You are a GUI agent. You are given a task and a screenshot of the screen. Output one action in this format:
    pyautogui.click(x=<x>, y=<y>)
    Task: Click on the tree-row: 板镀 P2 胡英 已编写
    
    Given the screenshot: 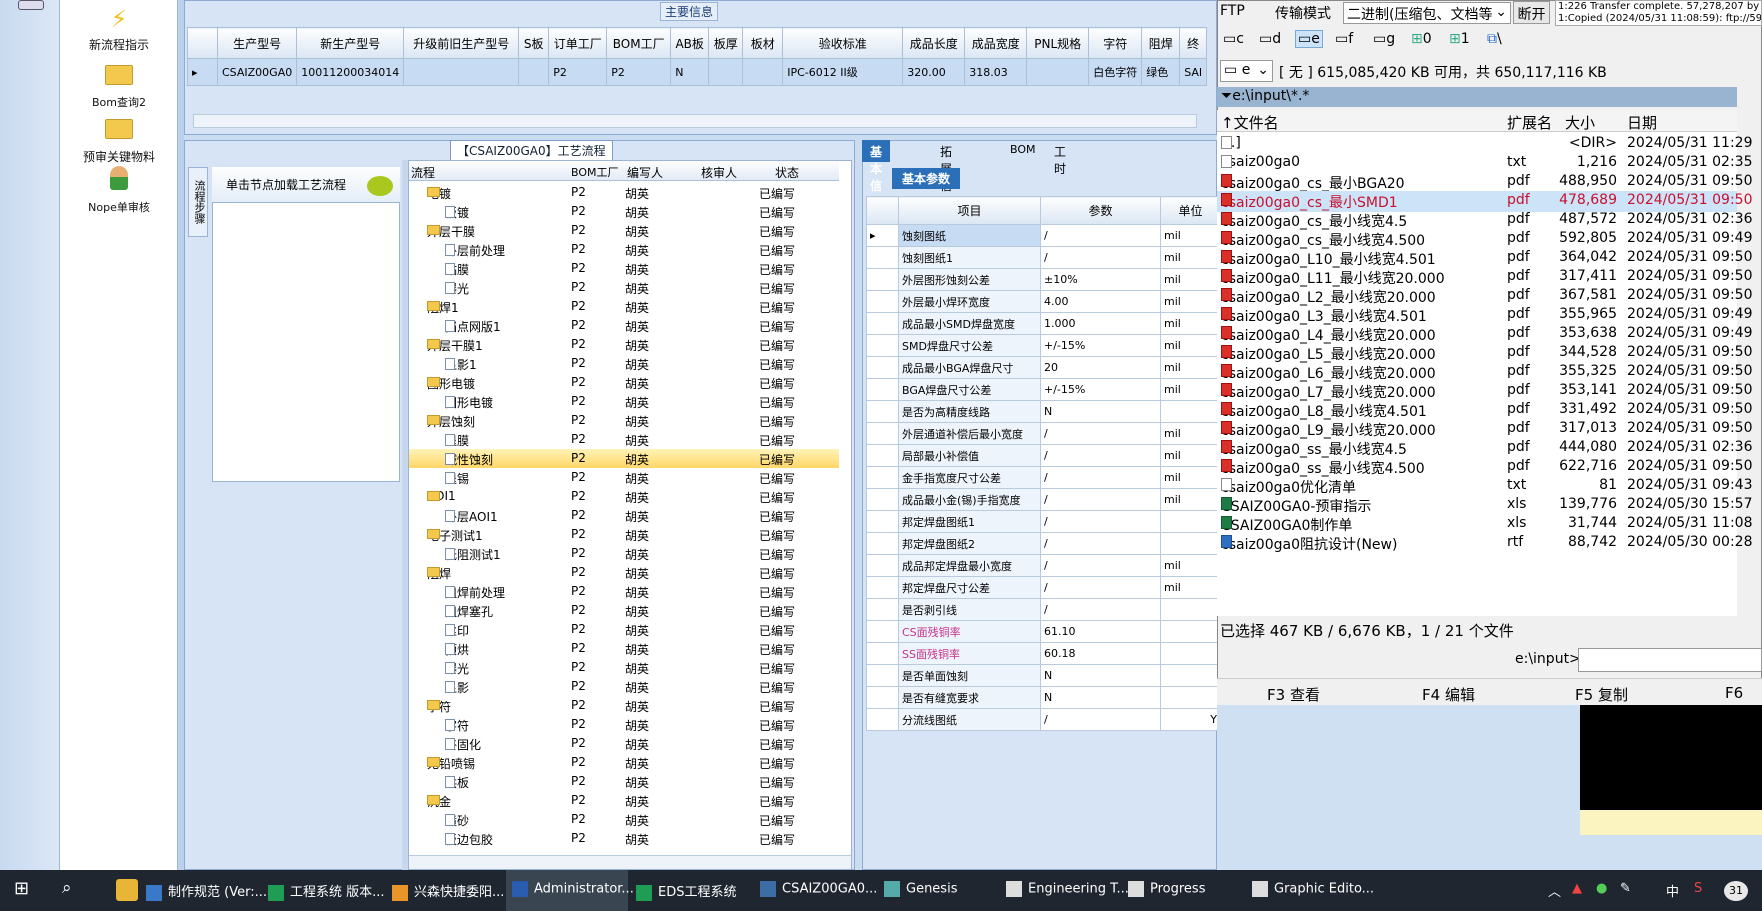 What is the action you would take?
    pyautogui.click(x=624, y=211)
    